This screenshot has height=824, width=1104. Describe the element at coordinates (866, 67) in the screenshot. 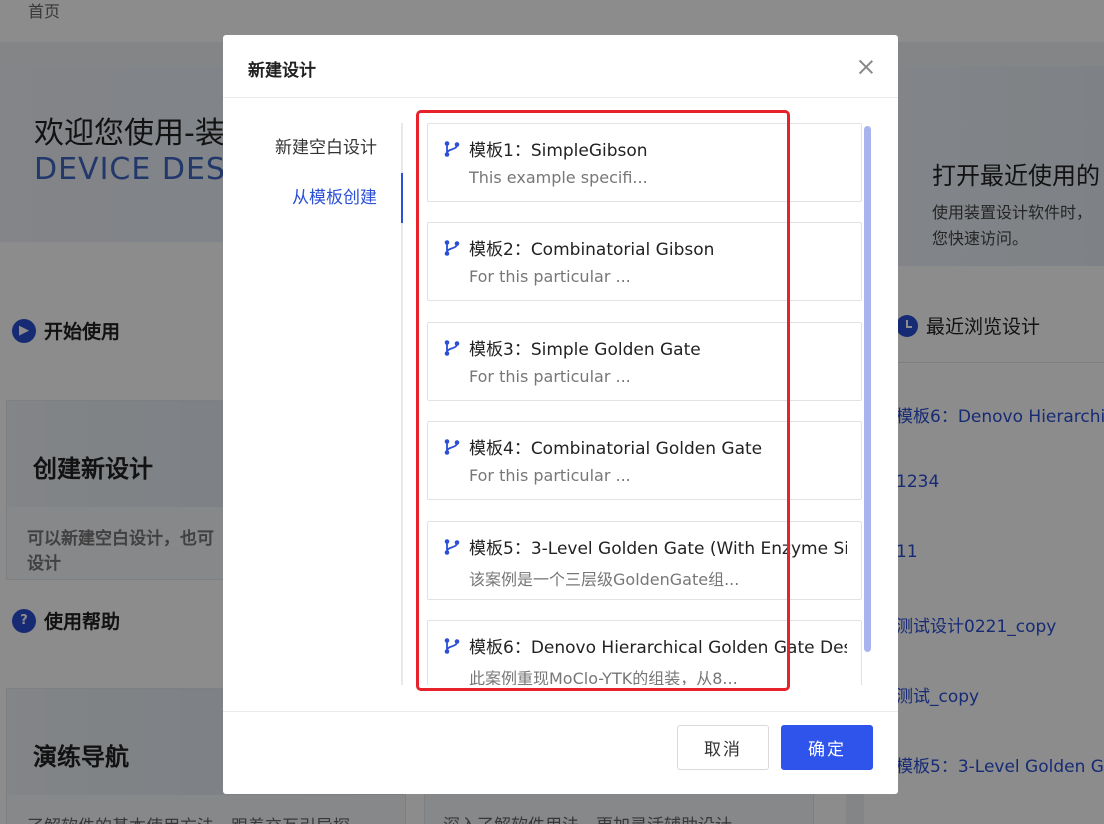

I see `close-icon` at that location.